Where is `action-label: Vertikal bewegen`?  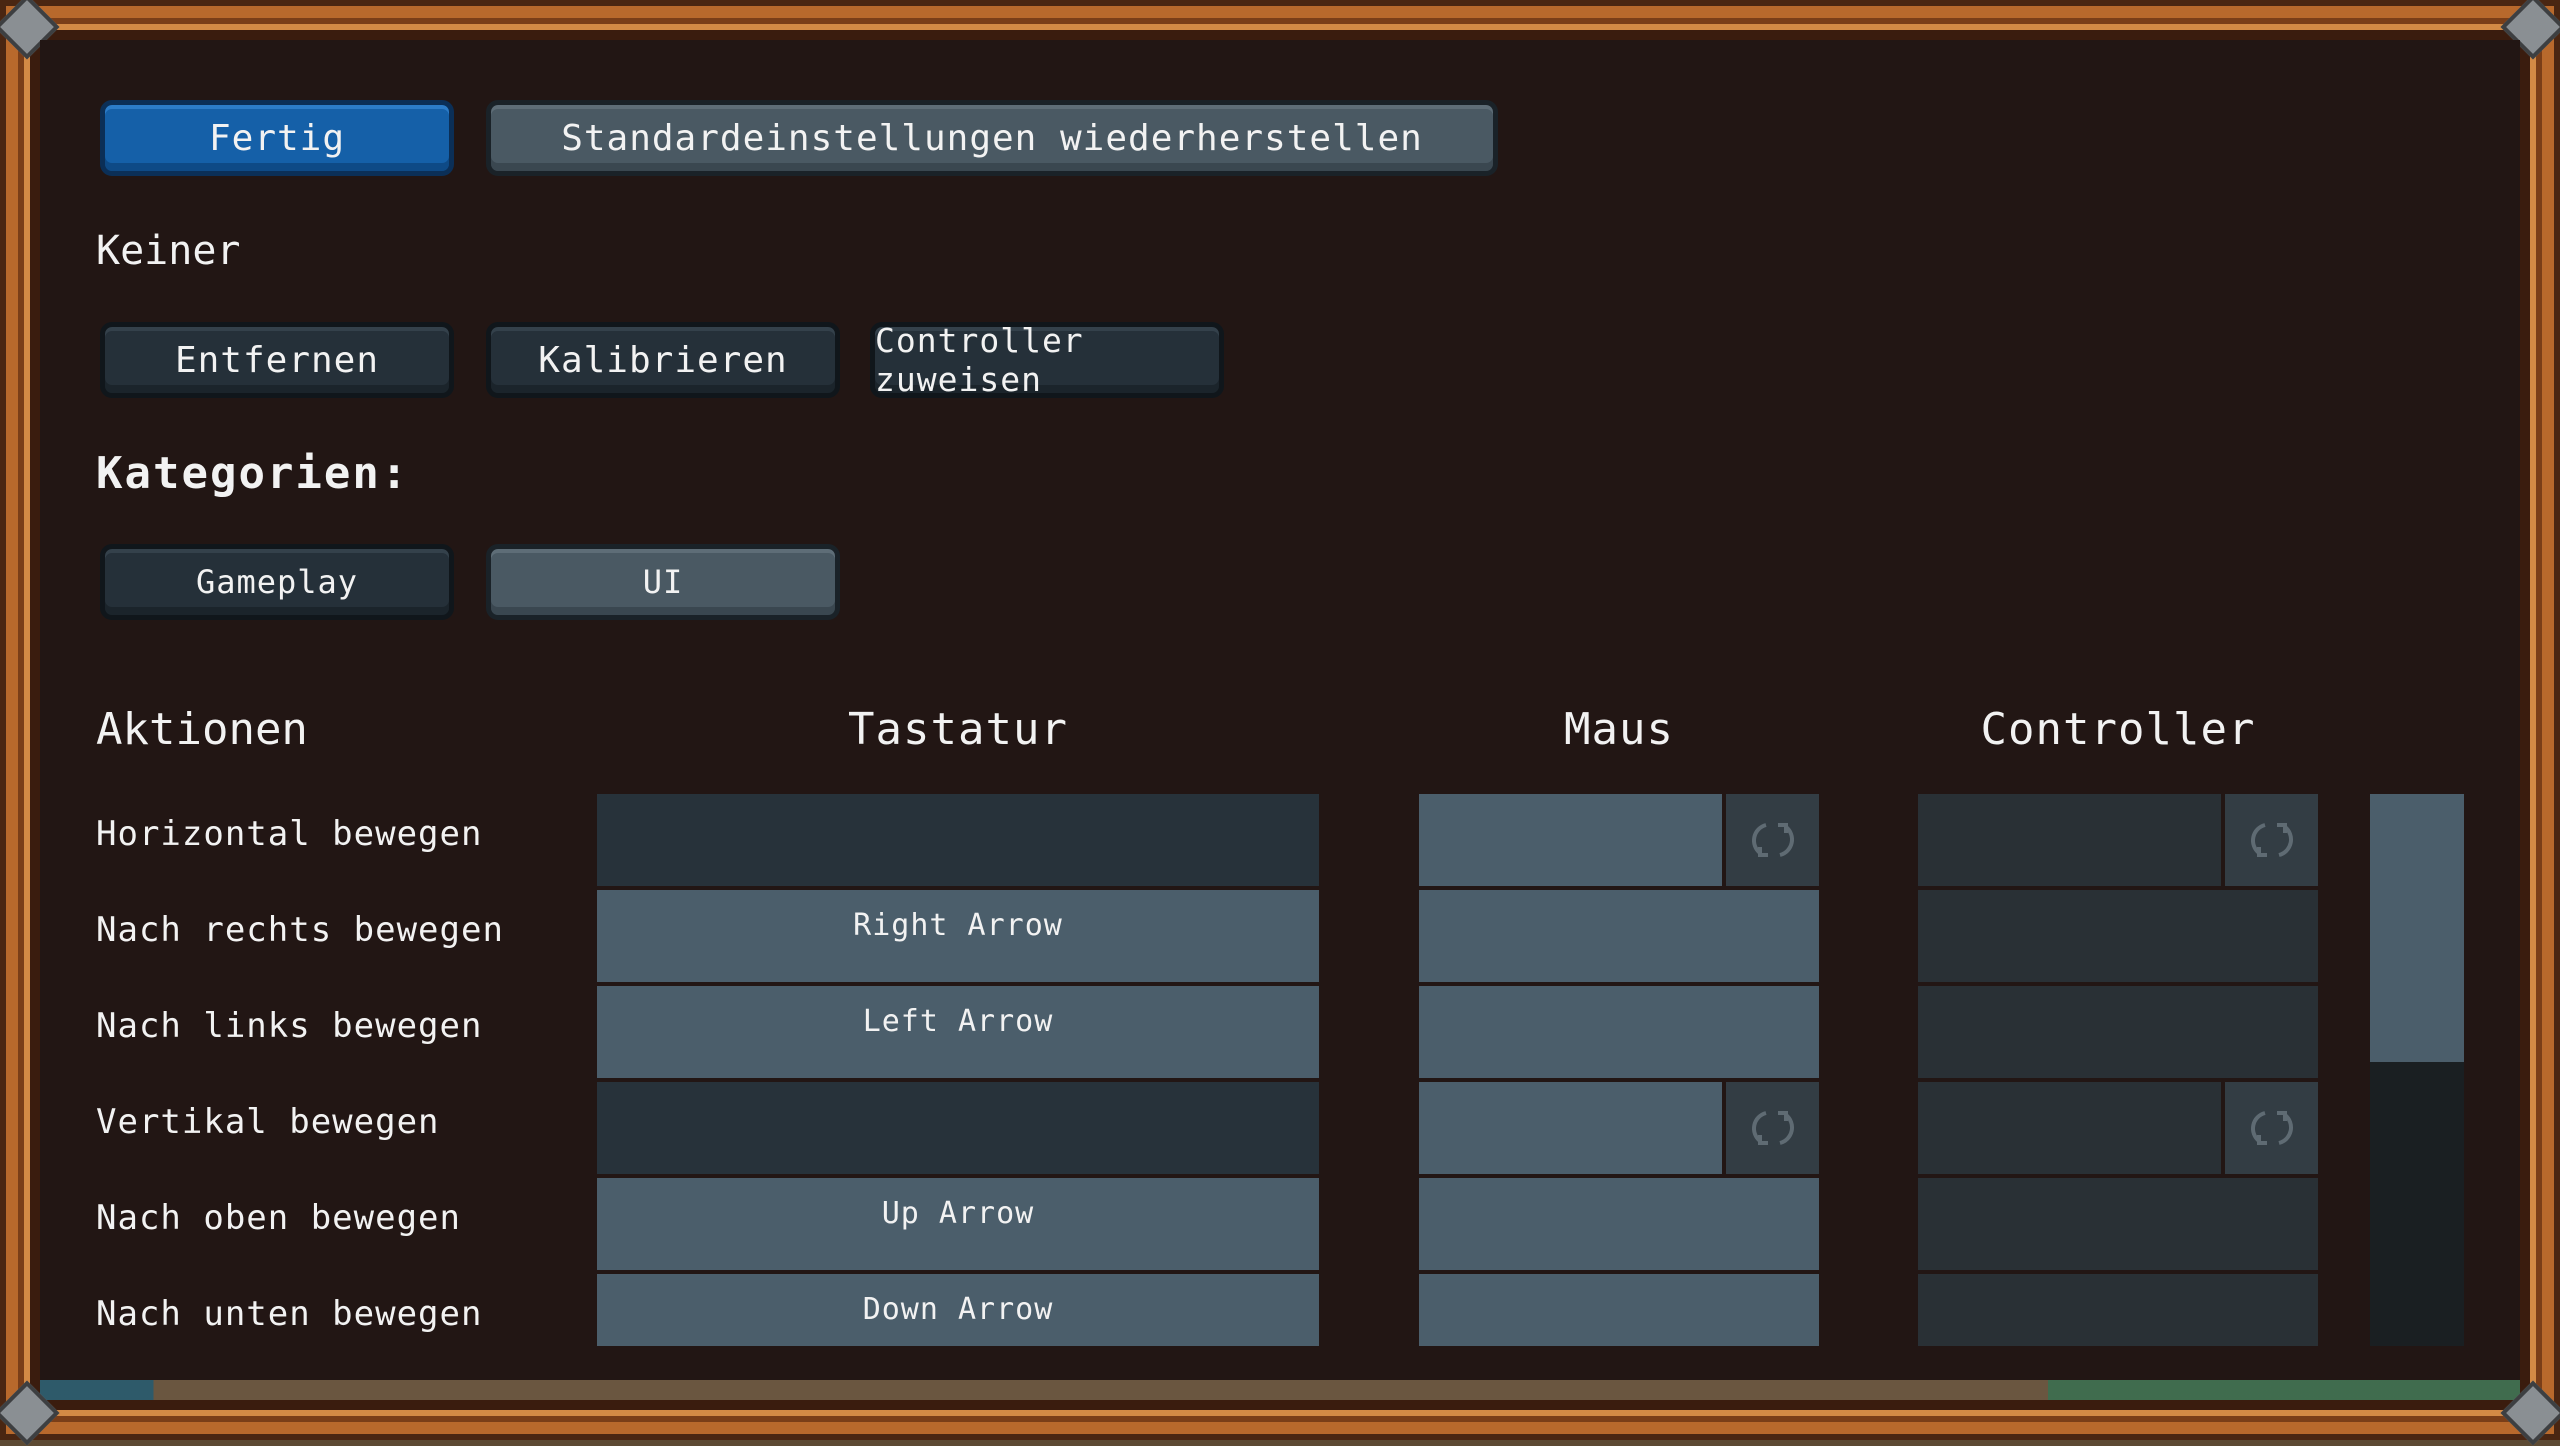 action-label: Vertikal bewegen is located at coordinates (268, 1122).